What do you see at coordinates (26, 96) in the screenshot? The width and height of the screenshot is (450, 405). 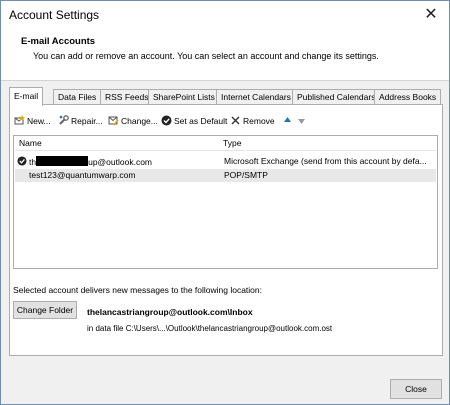 I see `tab-email: E-mail` at bounding box center [26, 96].